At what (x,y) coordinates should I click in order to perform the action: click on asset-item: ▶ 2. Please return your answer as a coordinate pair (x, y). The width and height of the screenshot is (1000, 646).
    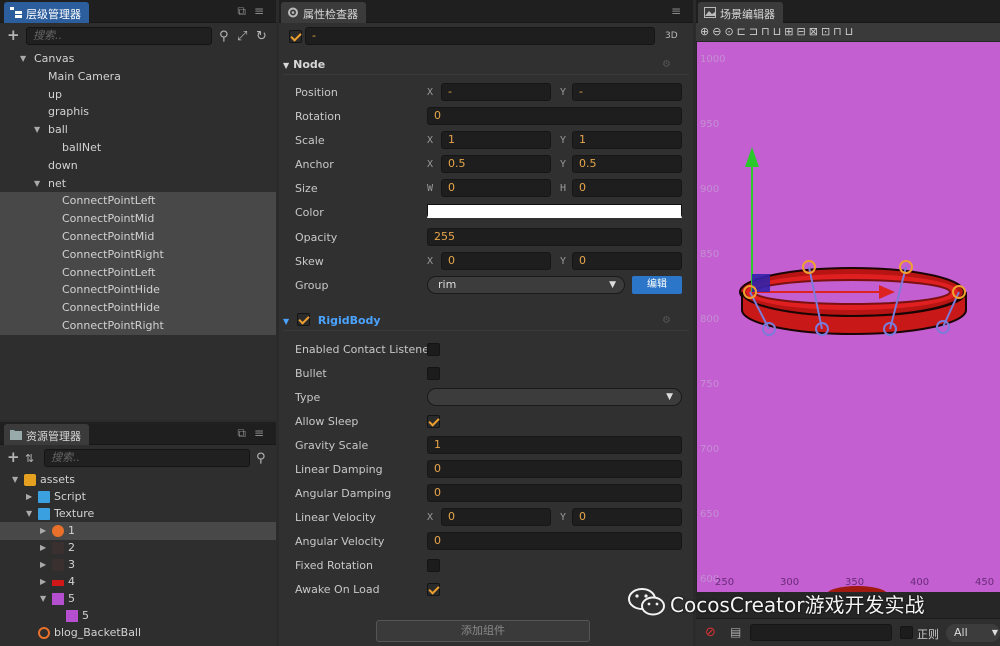
    Looking at the image, I should click on (138, 548).